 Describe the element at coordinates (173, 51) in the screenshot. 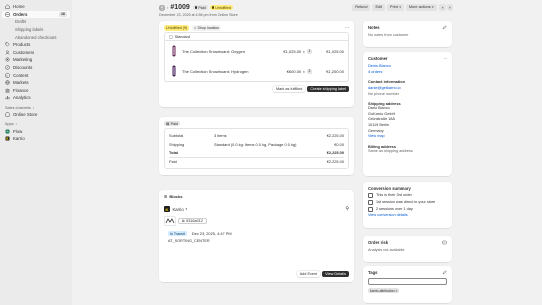

I see `snowboard-thumbnail` at that location.